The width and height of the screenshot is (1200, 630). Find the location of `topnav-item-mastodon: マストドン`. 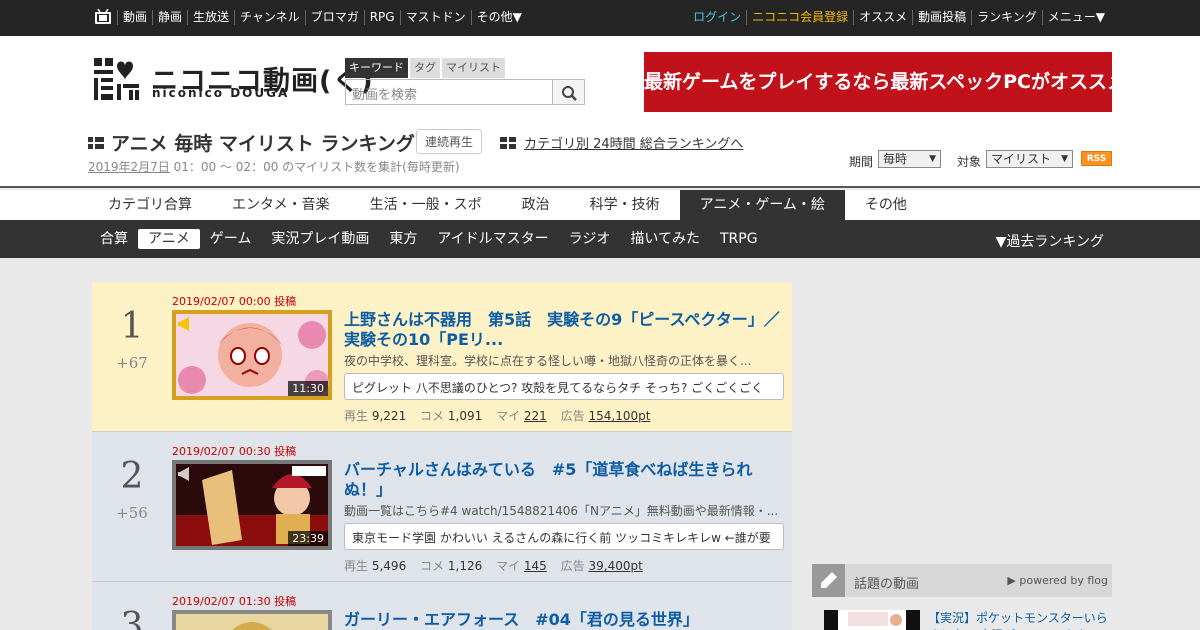

topnav-item-mastodon: マストドン is located at coordinates (435, 17).